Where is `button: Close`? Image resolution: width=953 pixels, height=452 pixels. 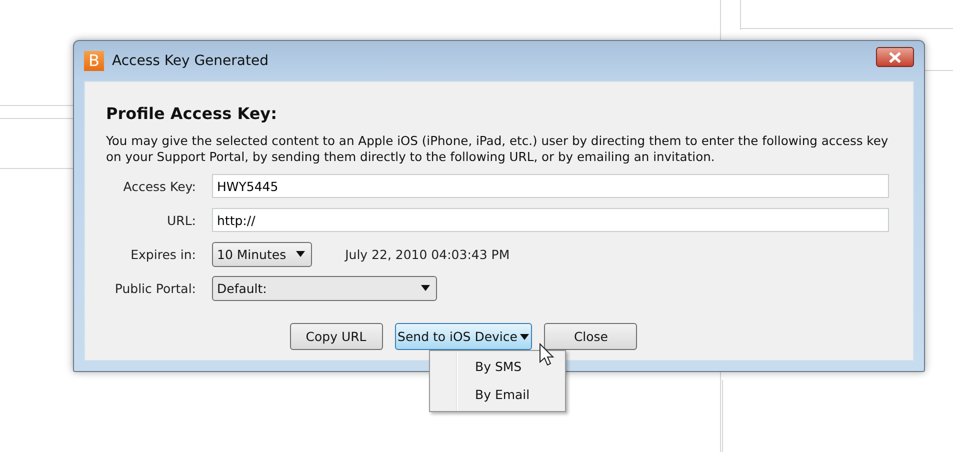 button: Close is located at coordinates (591, 336).